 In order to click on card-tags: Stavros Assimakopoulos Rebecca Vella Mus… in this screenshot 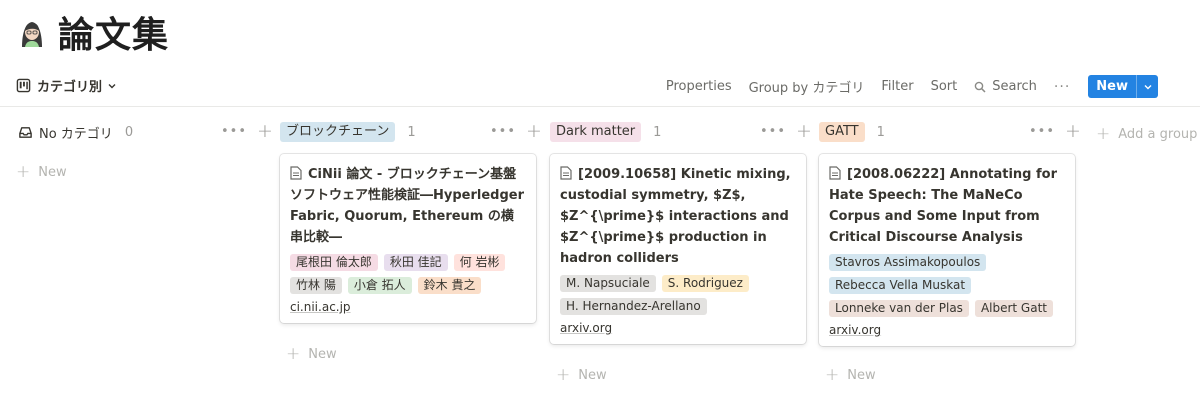, I will do `click(947, 285)`.